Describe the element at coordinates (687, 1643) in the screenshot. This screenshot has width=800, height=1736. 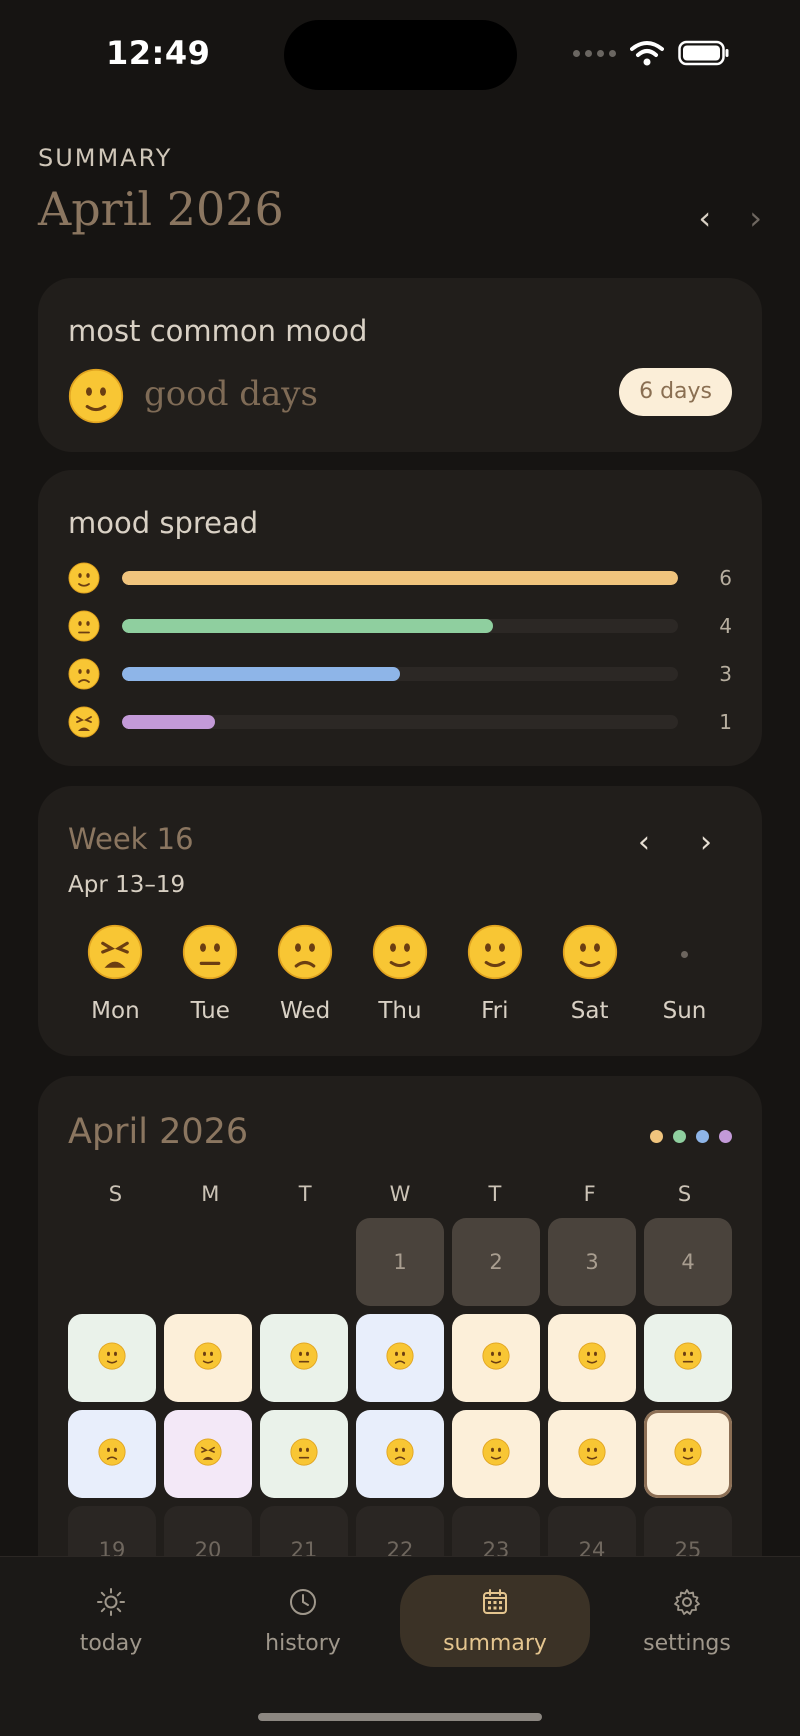
I see `tab-label: settings` at that location.